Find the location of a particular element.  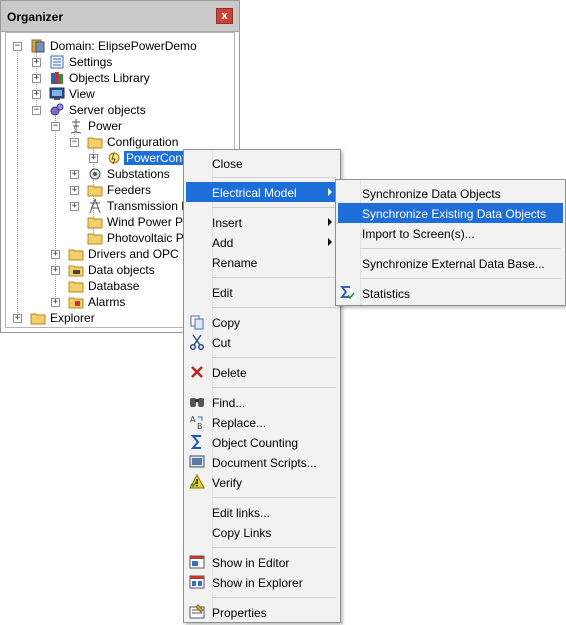

menu-item-insert: Insert is located at coordinates (262, 222).